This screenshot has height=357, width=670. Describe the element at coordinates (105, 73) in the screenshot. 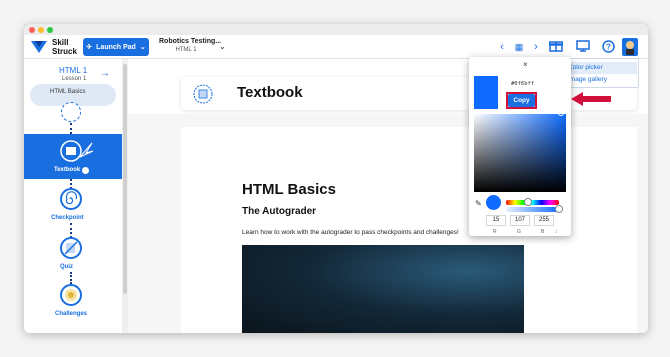

I see `arrow-right-icon: →` at that location.